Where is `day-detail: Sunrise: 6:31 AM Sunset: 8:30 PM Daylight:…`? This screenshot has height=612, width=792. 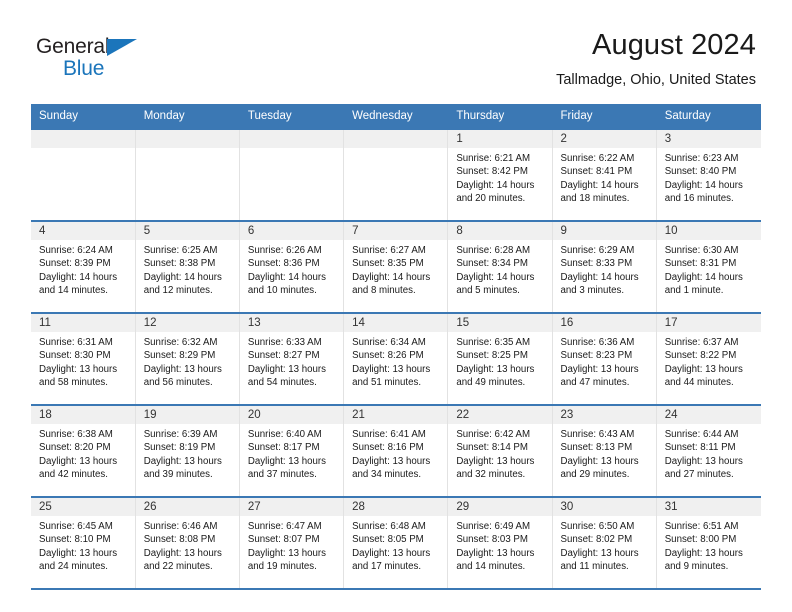 day-detail: Sunrise: 6:31 AM Sunset: 8:30 PM Daylight:… is located at coordinates (83, 361).